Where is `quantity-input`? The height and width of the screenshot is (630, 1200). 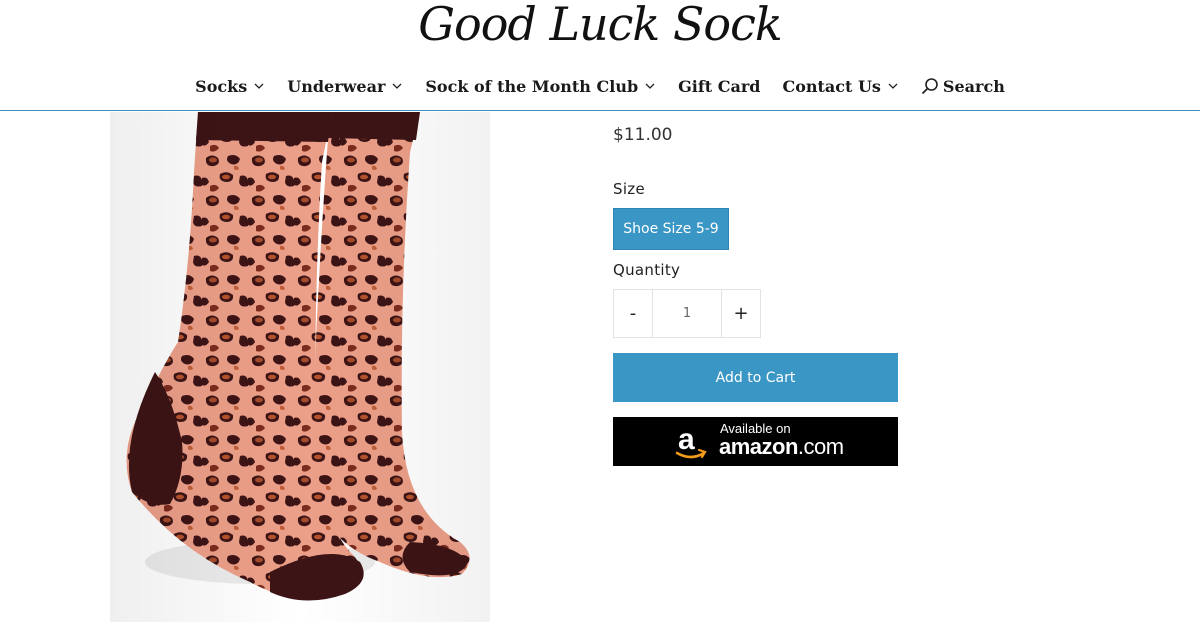
quantity-input is located at coordinates (687, 313).